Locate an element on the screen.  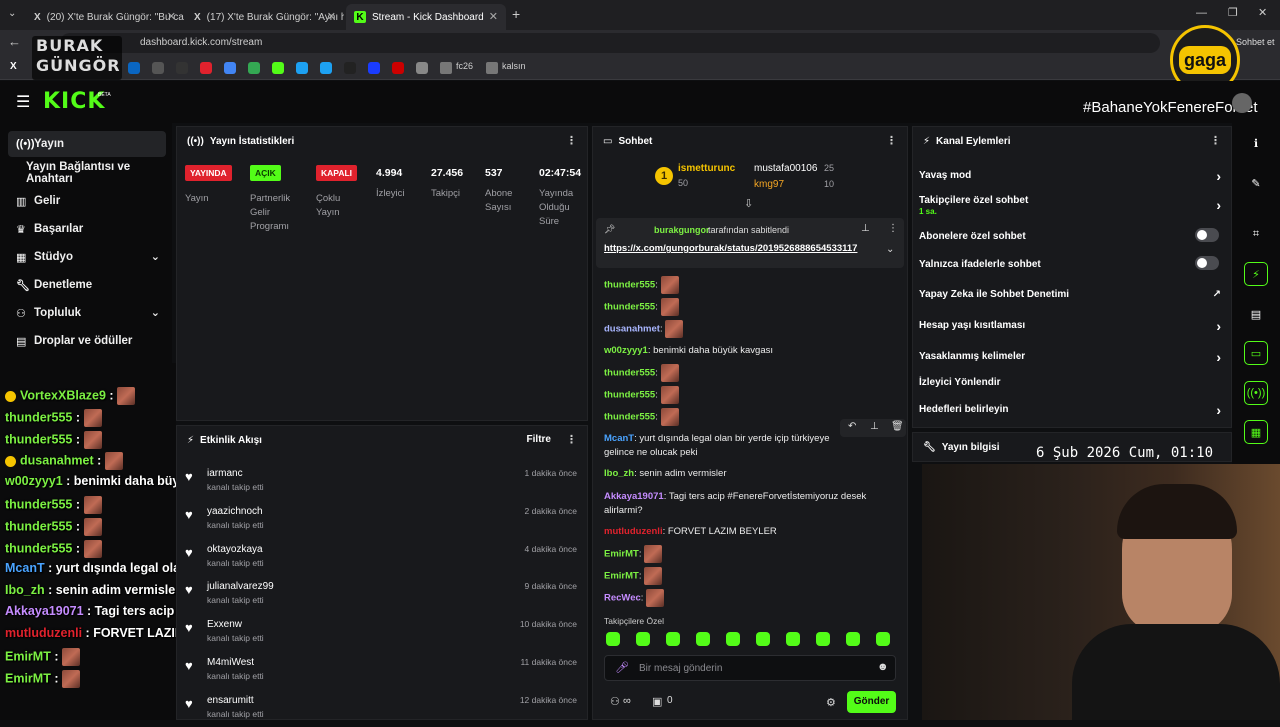
crop-icon: ⌗ is located at coordinates (1256, 234).